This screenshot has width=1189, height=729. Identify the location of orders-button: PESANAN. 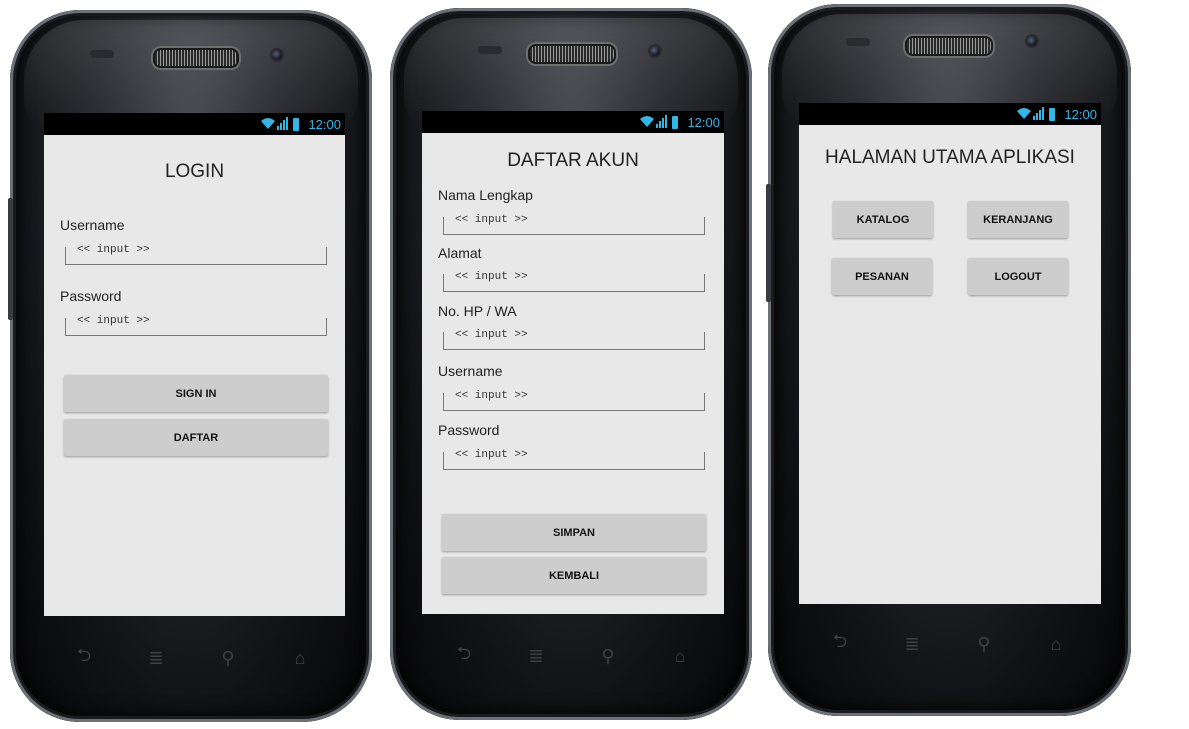
(882, 276).